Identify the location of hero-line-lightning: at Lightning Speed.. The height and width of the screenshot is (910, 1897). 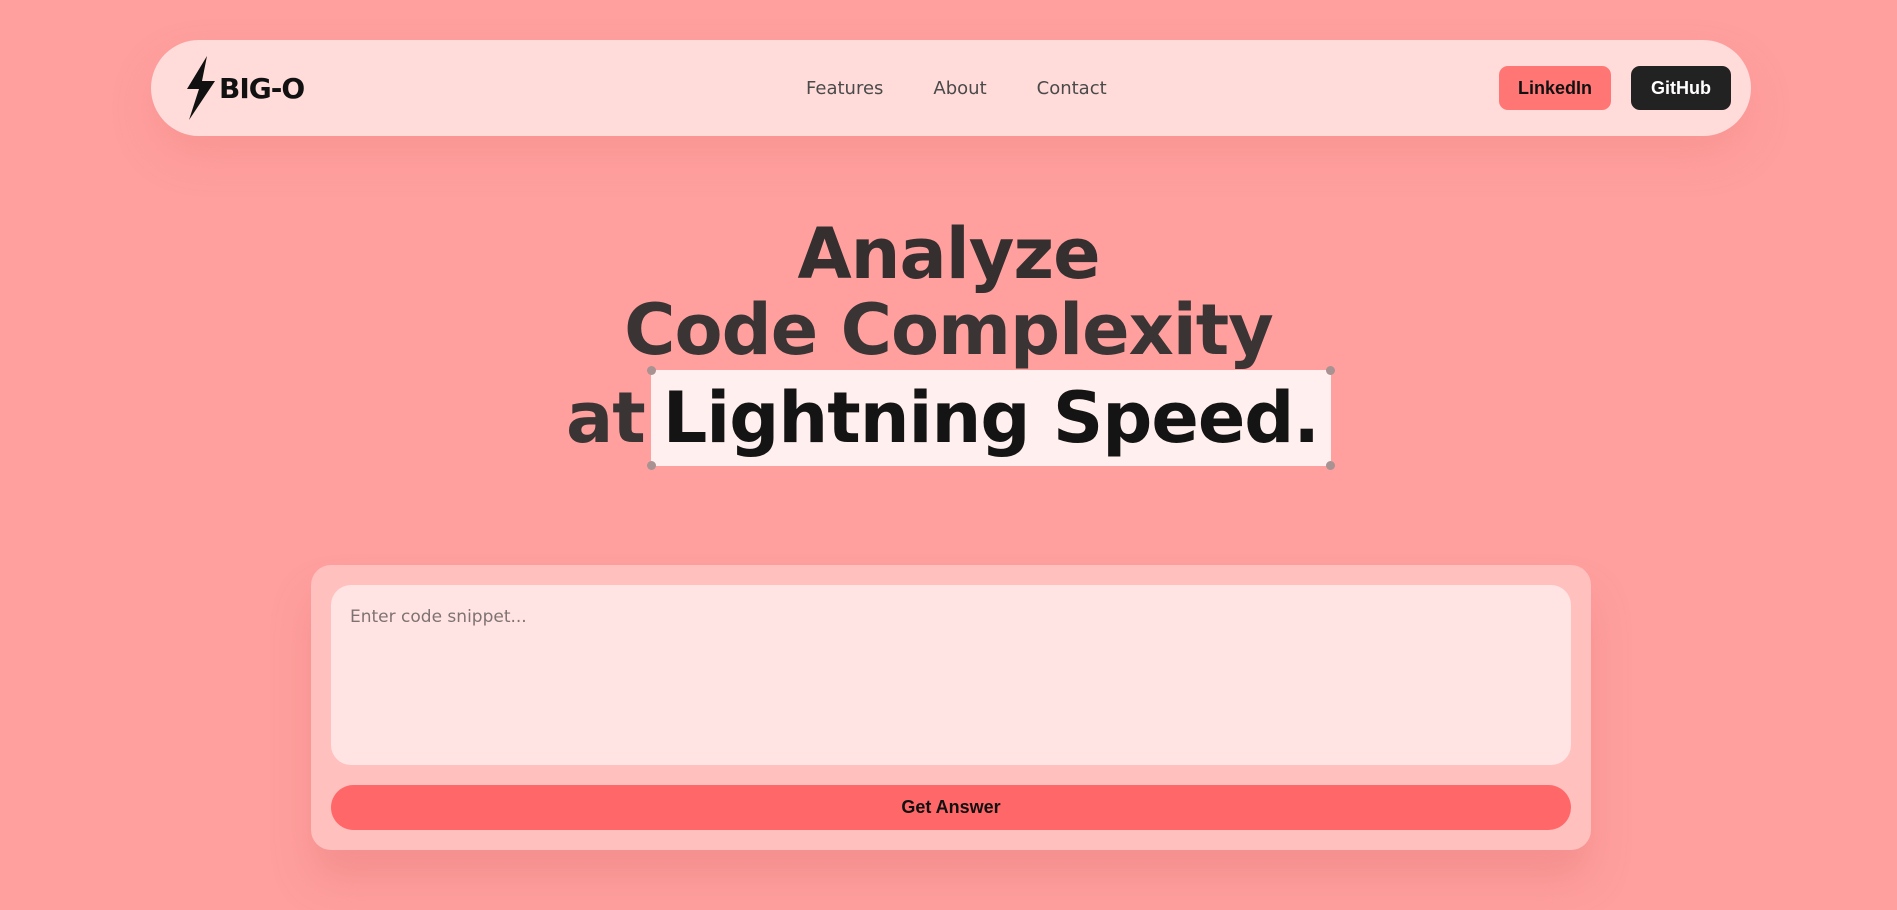
(948, 418).